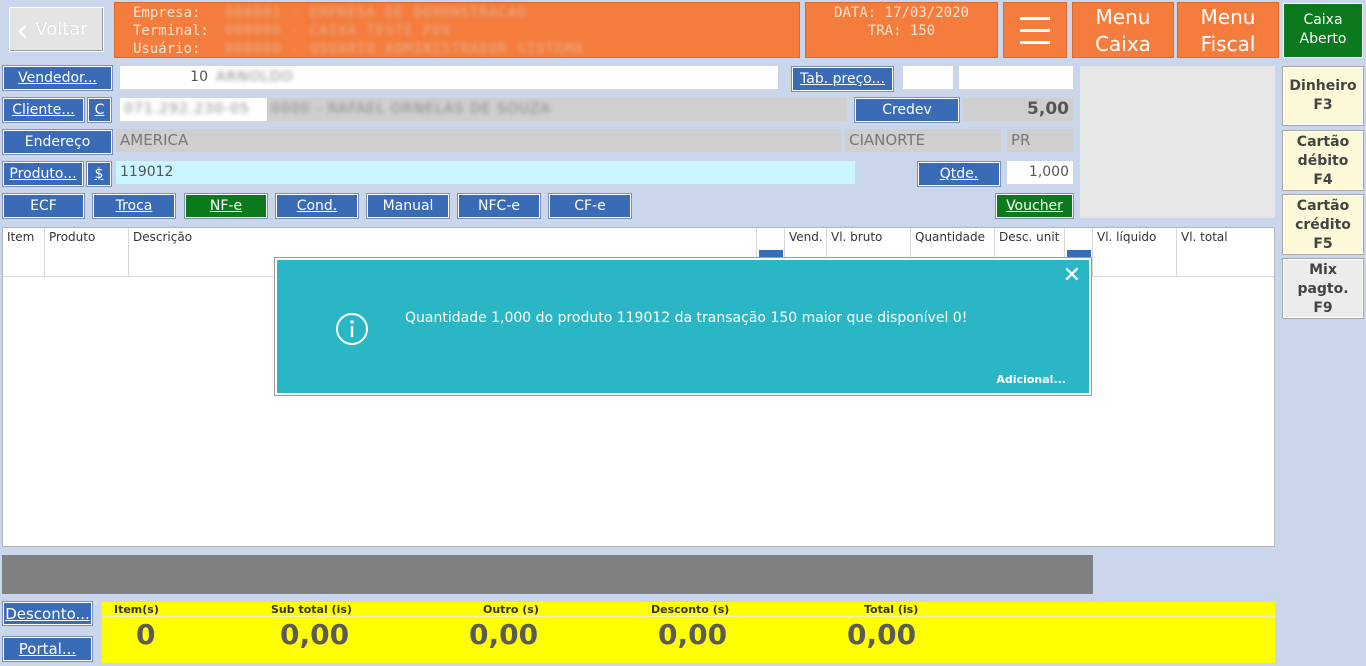 This screenshot has width=1366, height=666. What do you see at coordinates (134, 206) in the screenshot?
I see `troca-button: Troca` at bounding box center [134, 206].